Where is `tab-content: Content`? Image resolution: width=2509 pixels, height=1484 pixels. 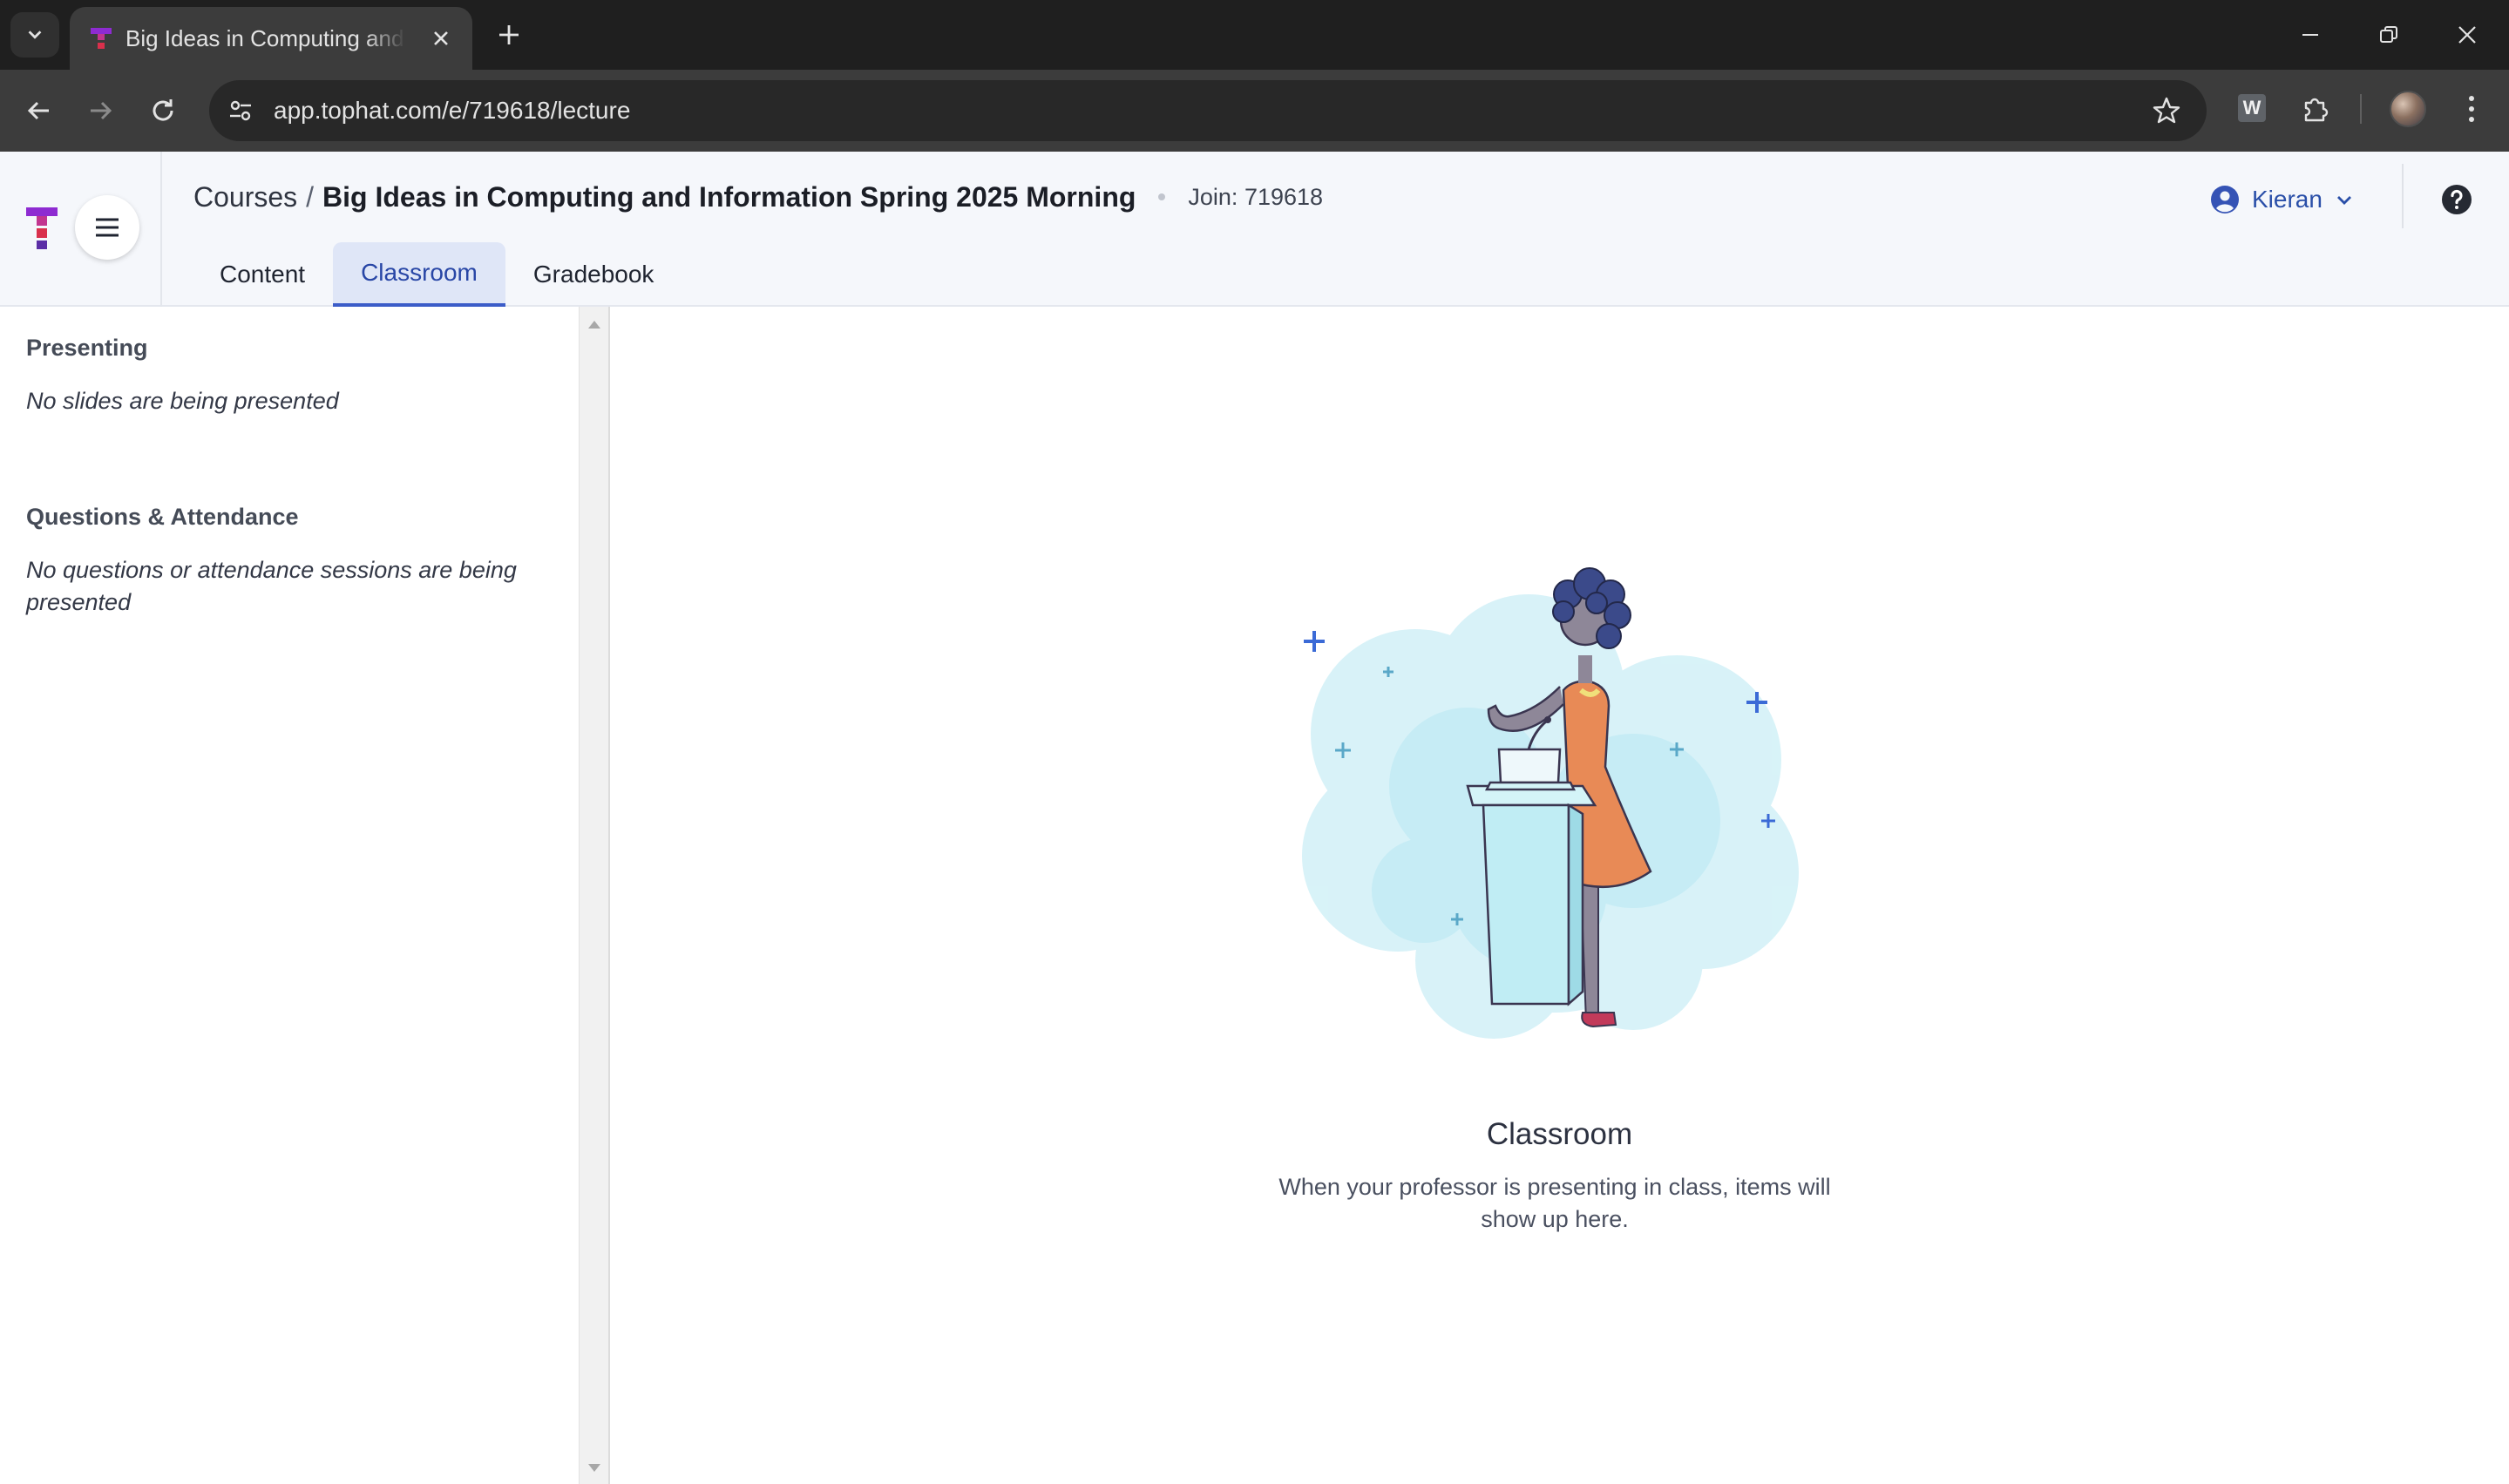 tab-content: Content is located at coordinates (262, 274).